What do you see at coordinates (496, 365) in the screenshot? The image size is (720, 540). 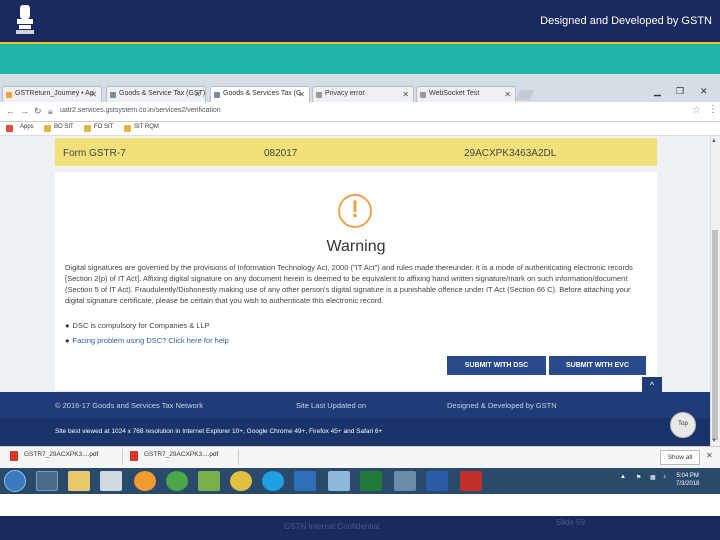 I see `submit-with-dsc-button: SUBMIT WITH DSC` at bounding box center [496, 365].